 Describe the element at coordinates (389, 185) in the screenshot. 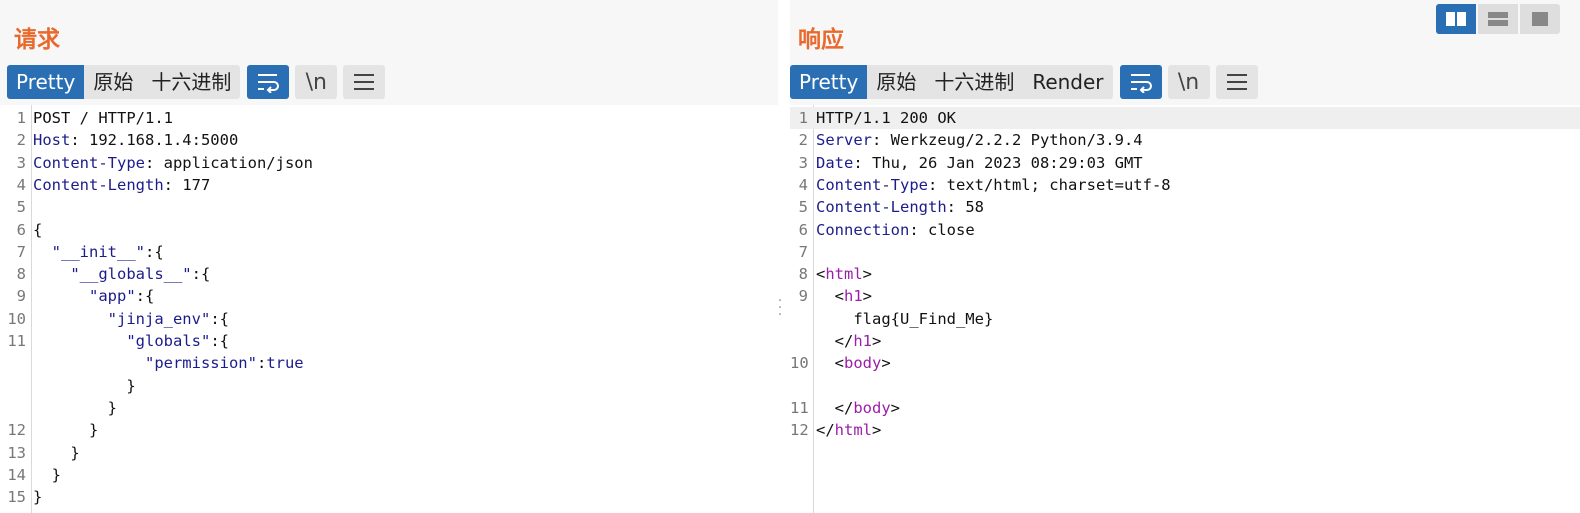

I see `code-line: 4 Content-Length: 177` at that location.